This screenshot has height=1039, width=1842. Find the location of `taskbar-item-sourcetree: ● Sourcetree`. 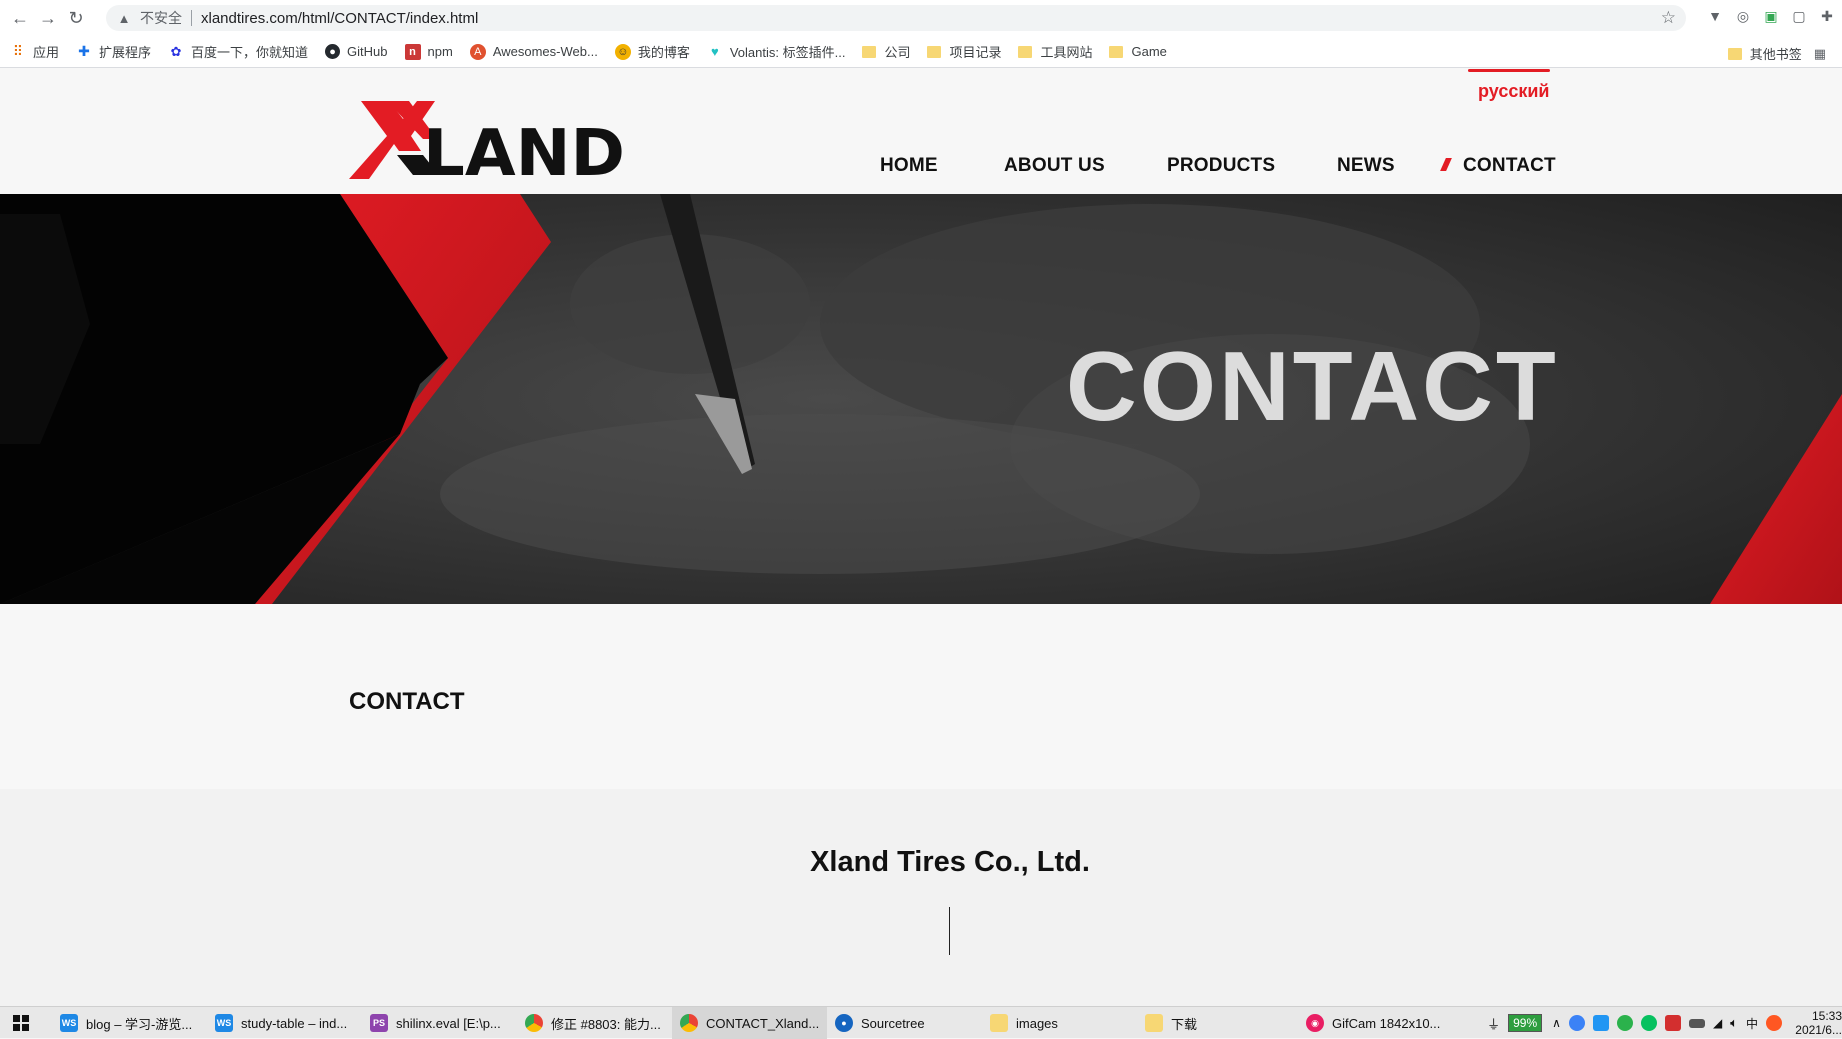

taskbar-item-sourcetree: ● Sourcetree is located at coordinates (880, 1023).